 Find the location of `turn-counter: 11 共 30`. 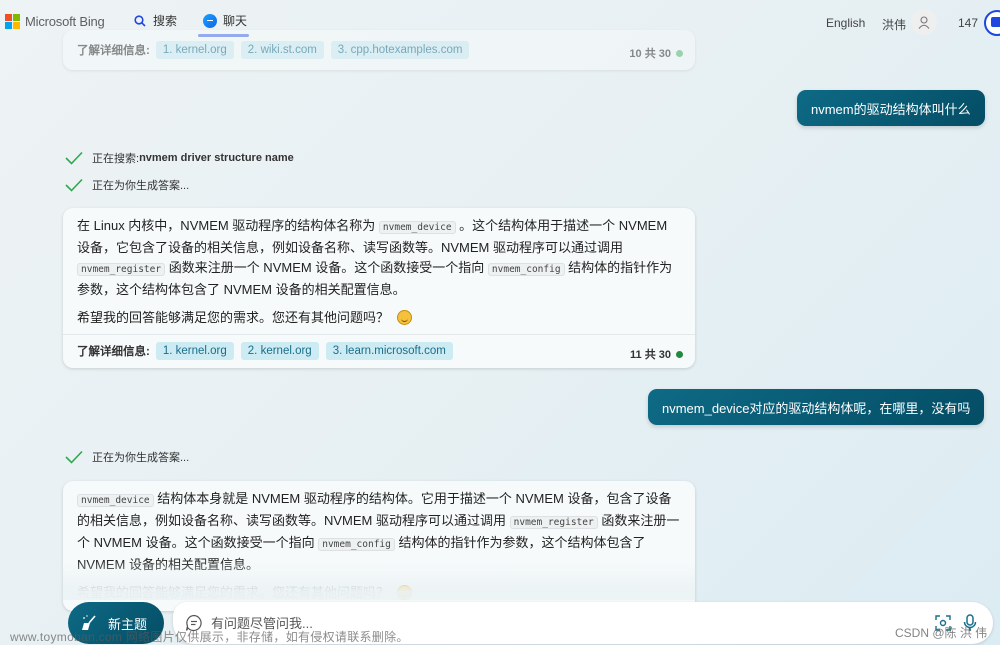

turn-counter: 11 共 30 is located at coordinates (656, 354).